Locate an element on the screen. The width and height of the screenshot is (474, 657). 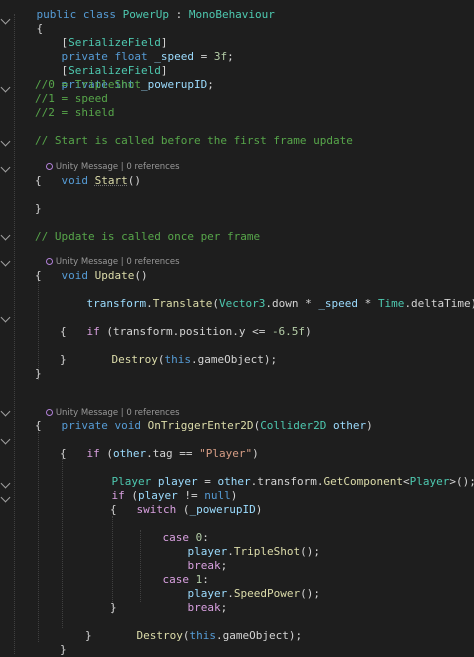
code-line: void Start() is located at coordinates (88, 173).